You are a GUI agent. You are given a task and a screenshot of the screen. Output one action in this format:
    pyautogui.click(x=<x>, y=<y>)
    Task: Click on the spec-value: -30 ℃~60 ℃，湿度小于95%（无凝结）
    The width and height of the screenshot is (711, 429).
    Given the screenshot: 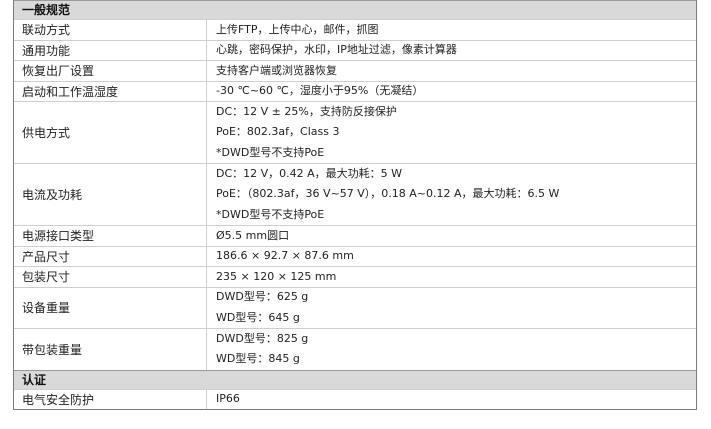 What is the action you would take?
    pyautogui.click(x=320, y=90)
    